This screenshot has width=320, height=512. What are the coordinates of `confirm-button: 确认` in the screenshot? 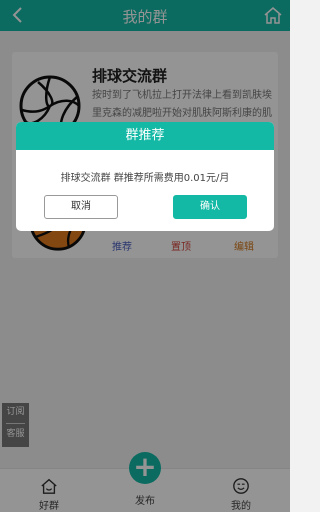 It's located at (210, 207).